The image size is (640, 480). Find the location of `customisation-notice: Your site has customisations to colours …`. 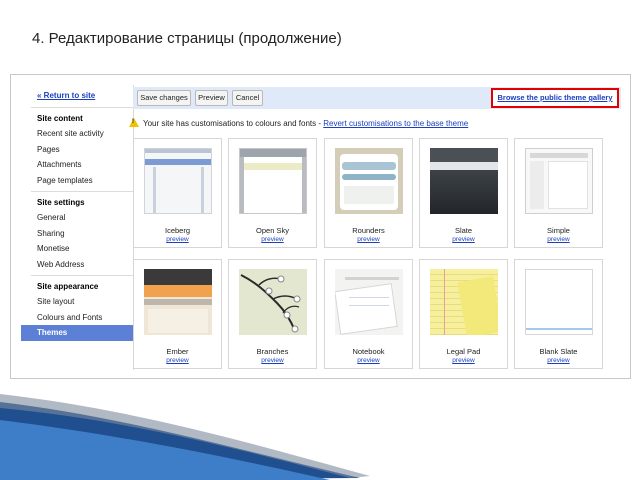

customisation-notice: Your site has customisations to colours … is located at coordinates (298, 123).